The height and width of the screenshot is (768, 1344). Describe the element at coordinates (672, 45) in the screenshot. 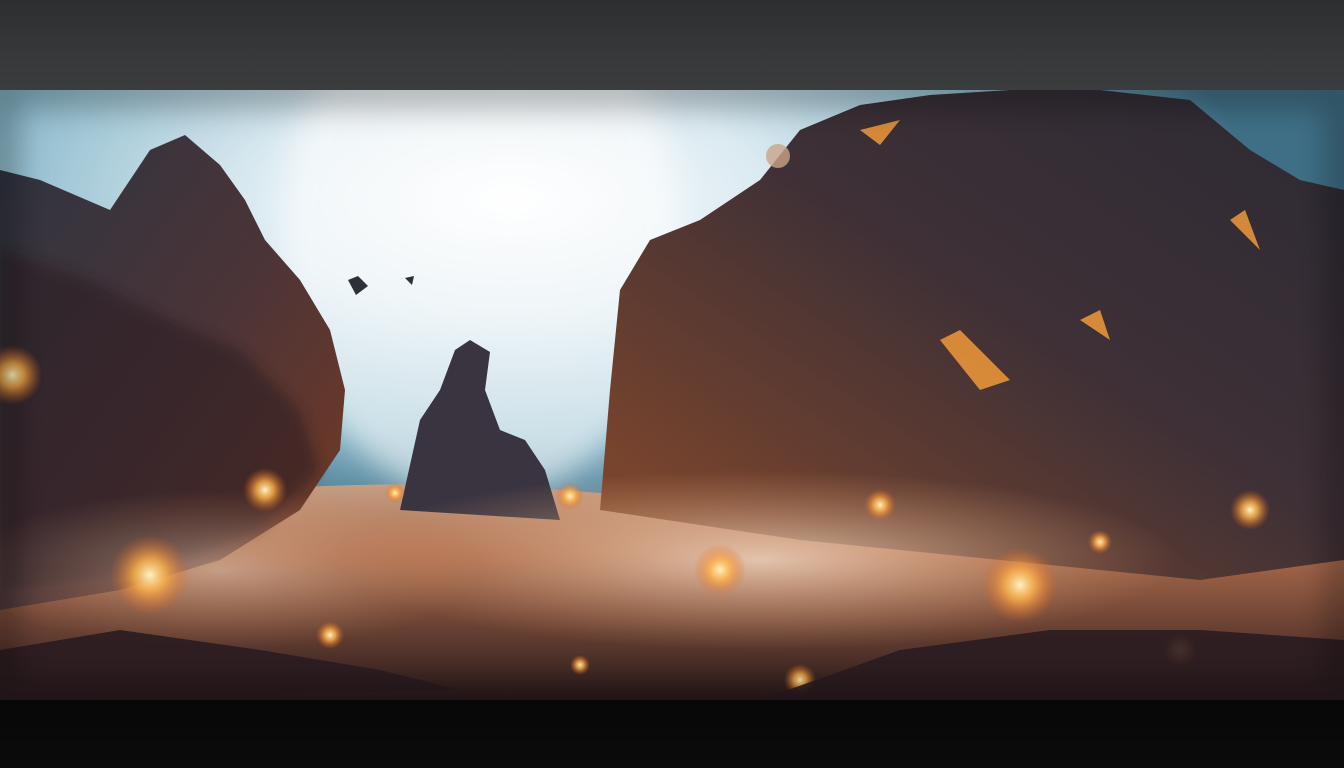

I see `top-frame-bar` at that location.